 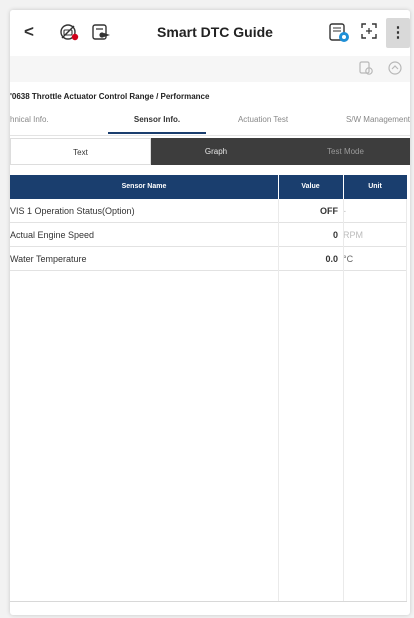 What do you see at coordinates (339, 36) in the screenshot?
I see `vci-status-icon` at bounding box center [339, 36].